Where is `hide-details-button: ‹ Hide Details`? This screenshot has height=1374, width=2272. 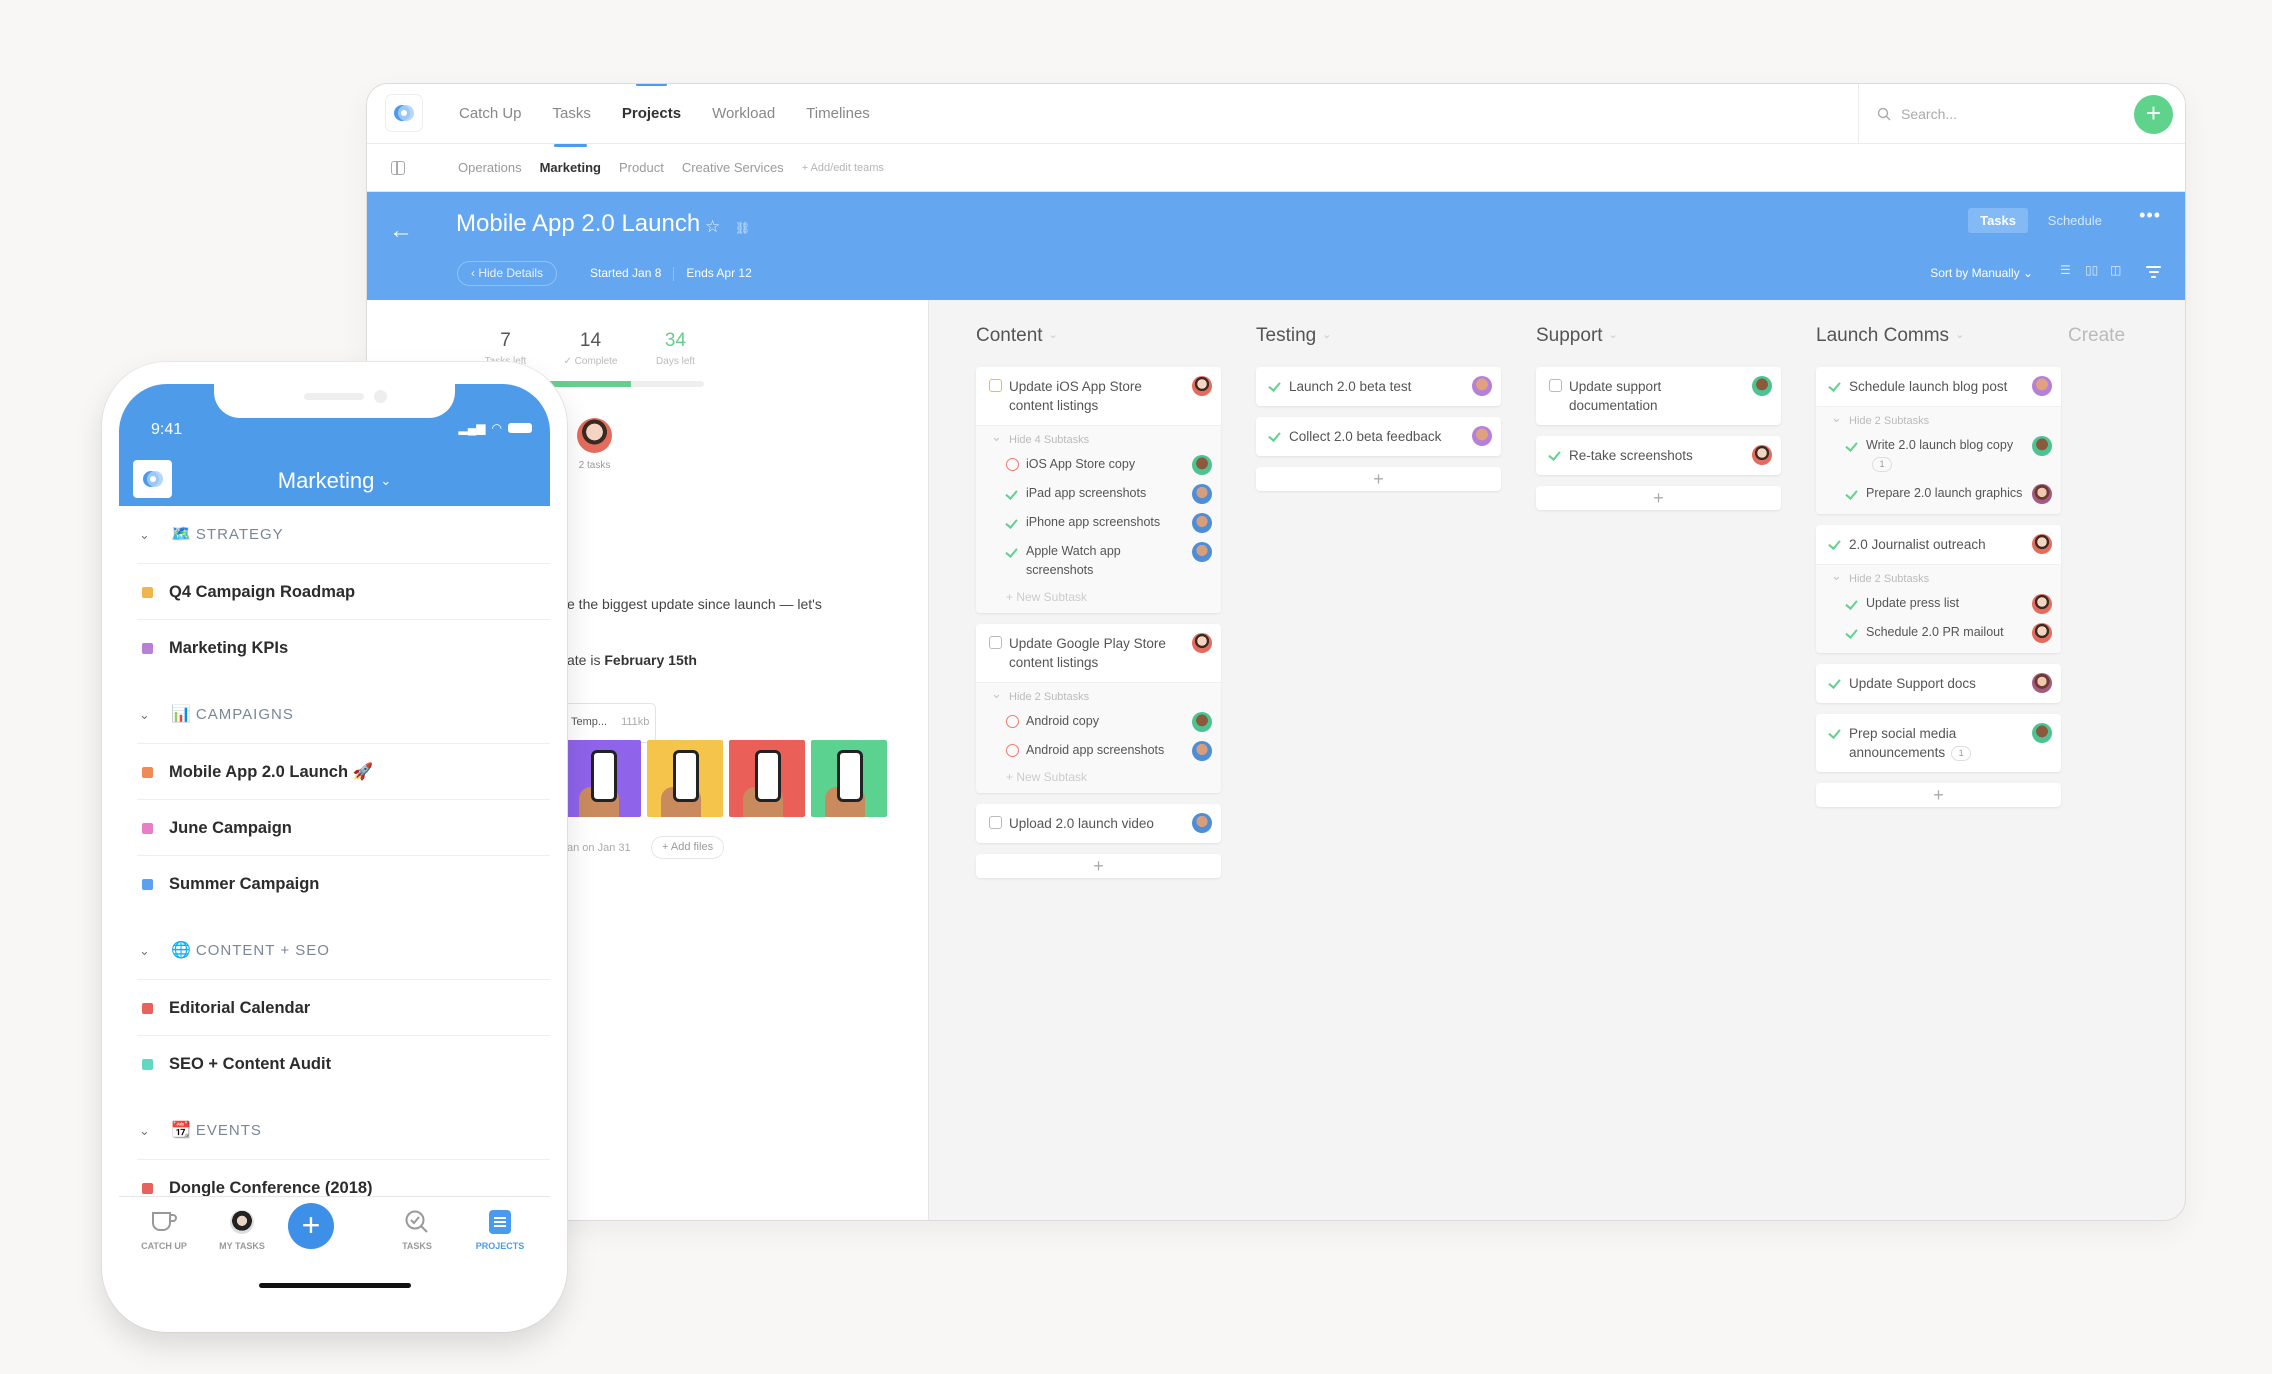 hide-details-button: ‹ Hide Details is located at coordinates (507, 273).